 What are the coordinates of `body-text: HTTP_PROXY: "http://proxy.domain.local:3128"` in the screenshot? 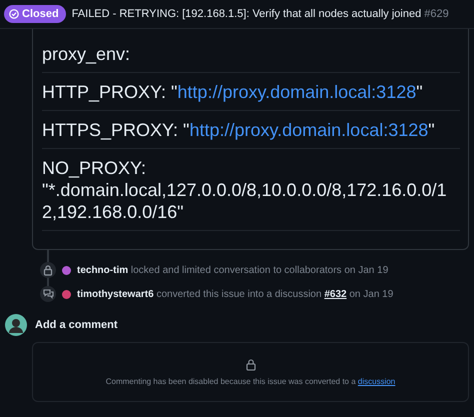 It's located at (232, 92).